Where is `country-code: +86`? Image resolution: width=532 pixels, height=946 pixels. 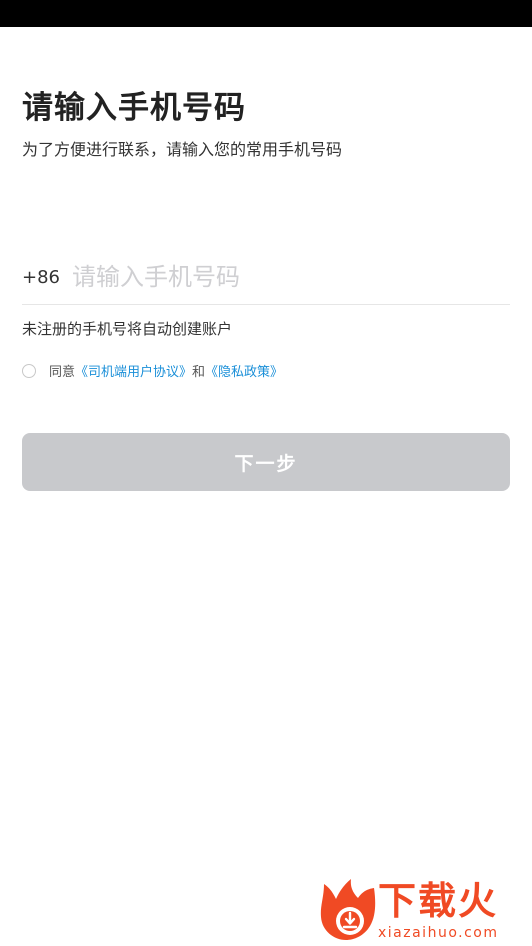
country-code: +86 is located at coordinates (41, 277).